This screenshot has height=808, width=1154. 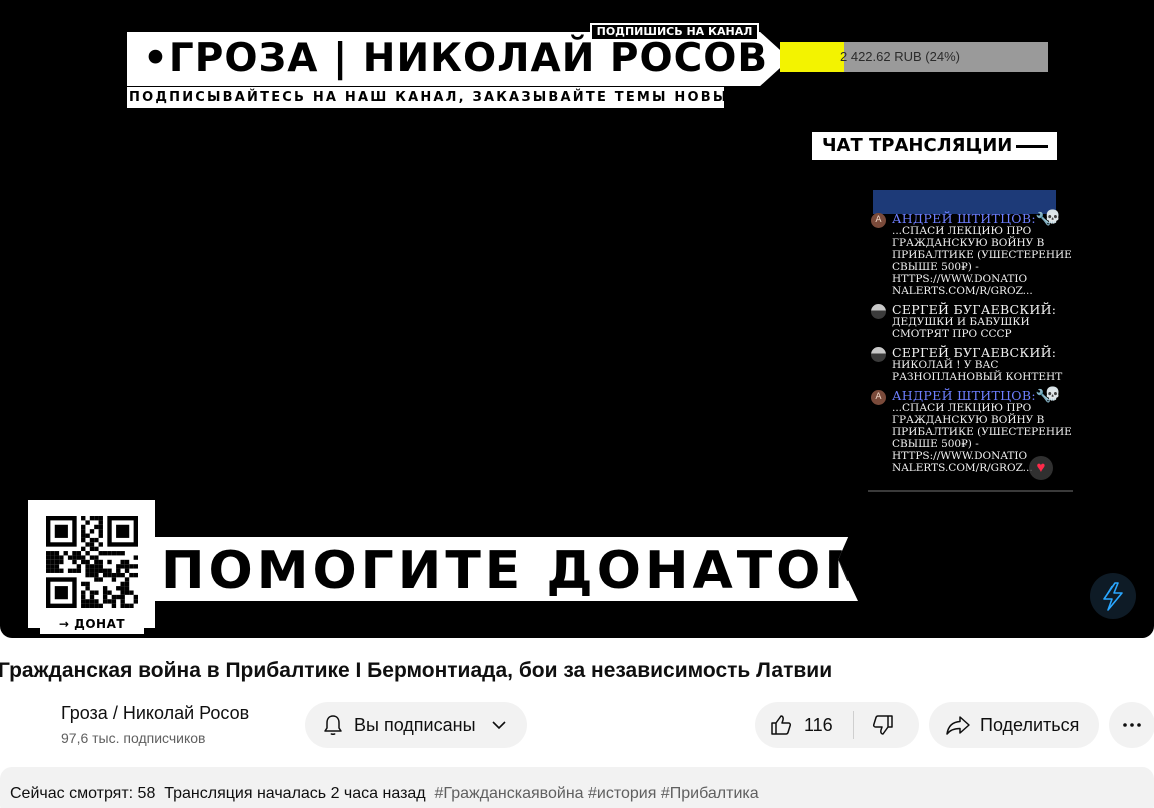 I want to click on donation-goal-bar: 2 422.62 RUB (24%), so click(x=914, y=57).